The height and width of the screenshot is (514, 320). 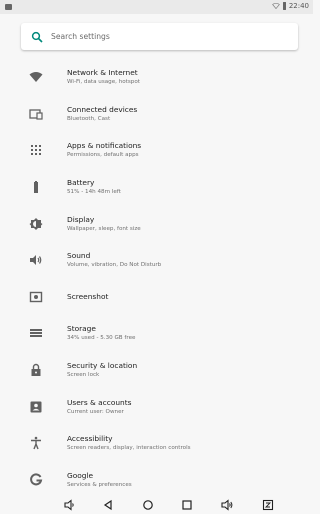 I want to click on setting-subtitle: Volume, vibration, Do Not Disturb, so click(x=114, y=265).